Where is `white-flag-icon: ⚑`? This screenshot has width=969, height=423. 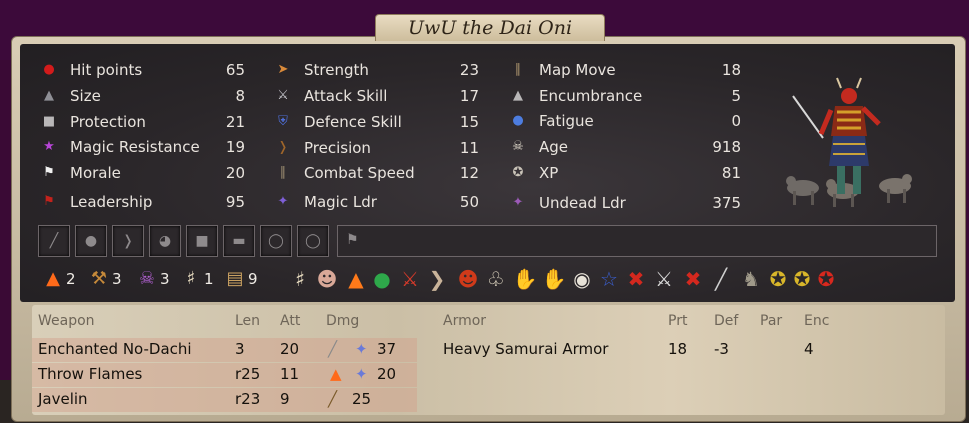
white-flag-icon: ⚑ is located at coordinates (49, 172).